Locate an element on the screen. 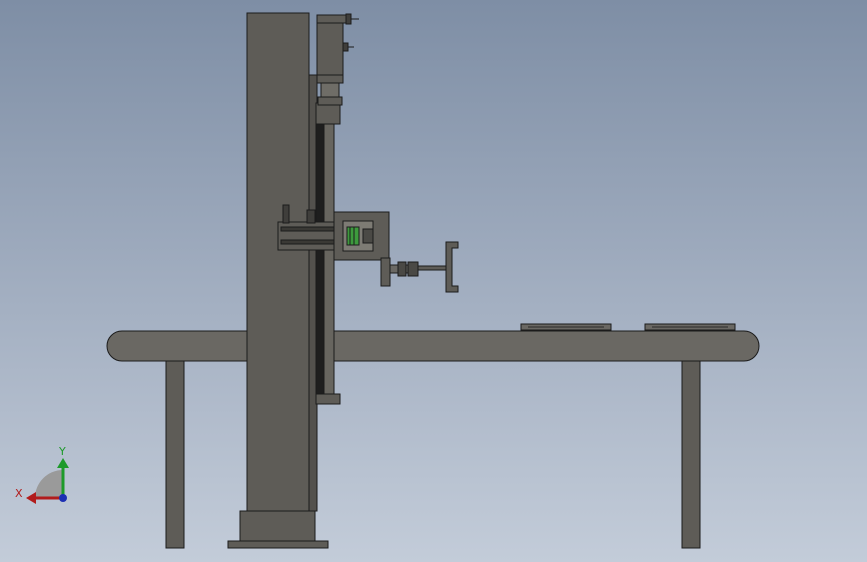 The image size is (867, 562). x-arrow-head is located at coordinates (31, 498).